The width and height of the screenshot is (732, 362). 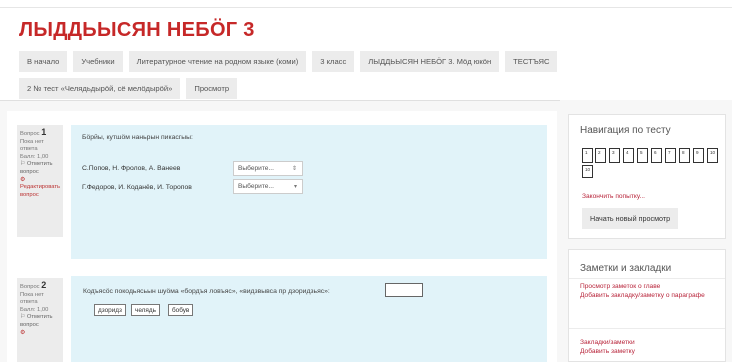 What do you see at coordinates (294, 169) in the screenshot?
I see `chevron-updown-icon: ⇕` at bounding box center [294, 169].